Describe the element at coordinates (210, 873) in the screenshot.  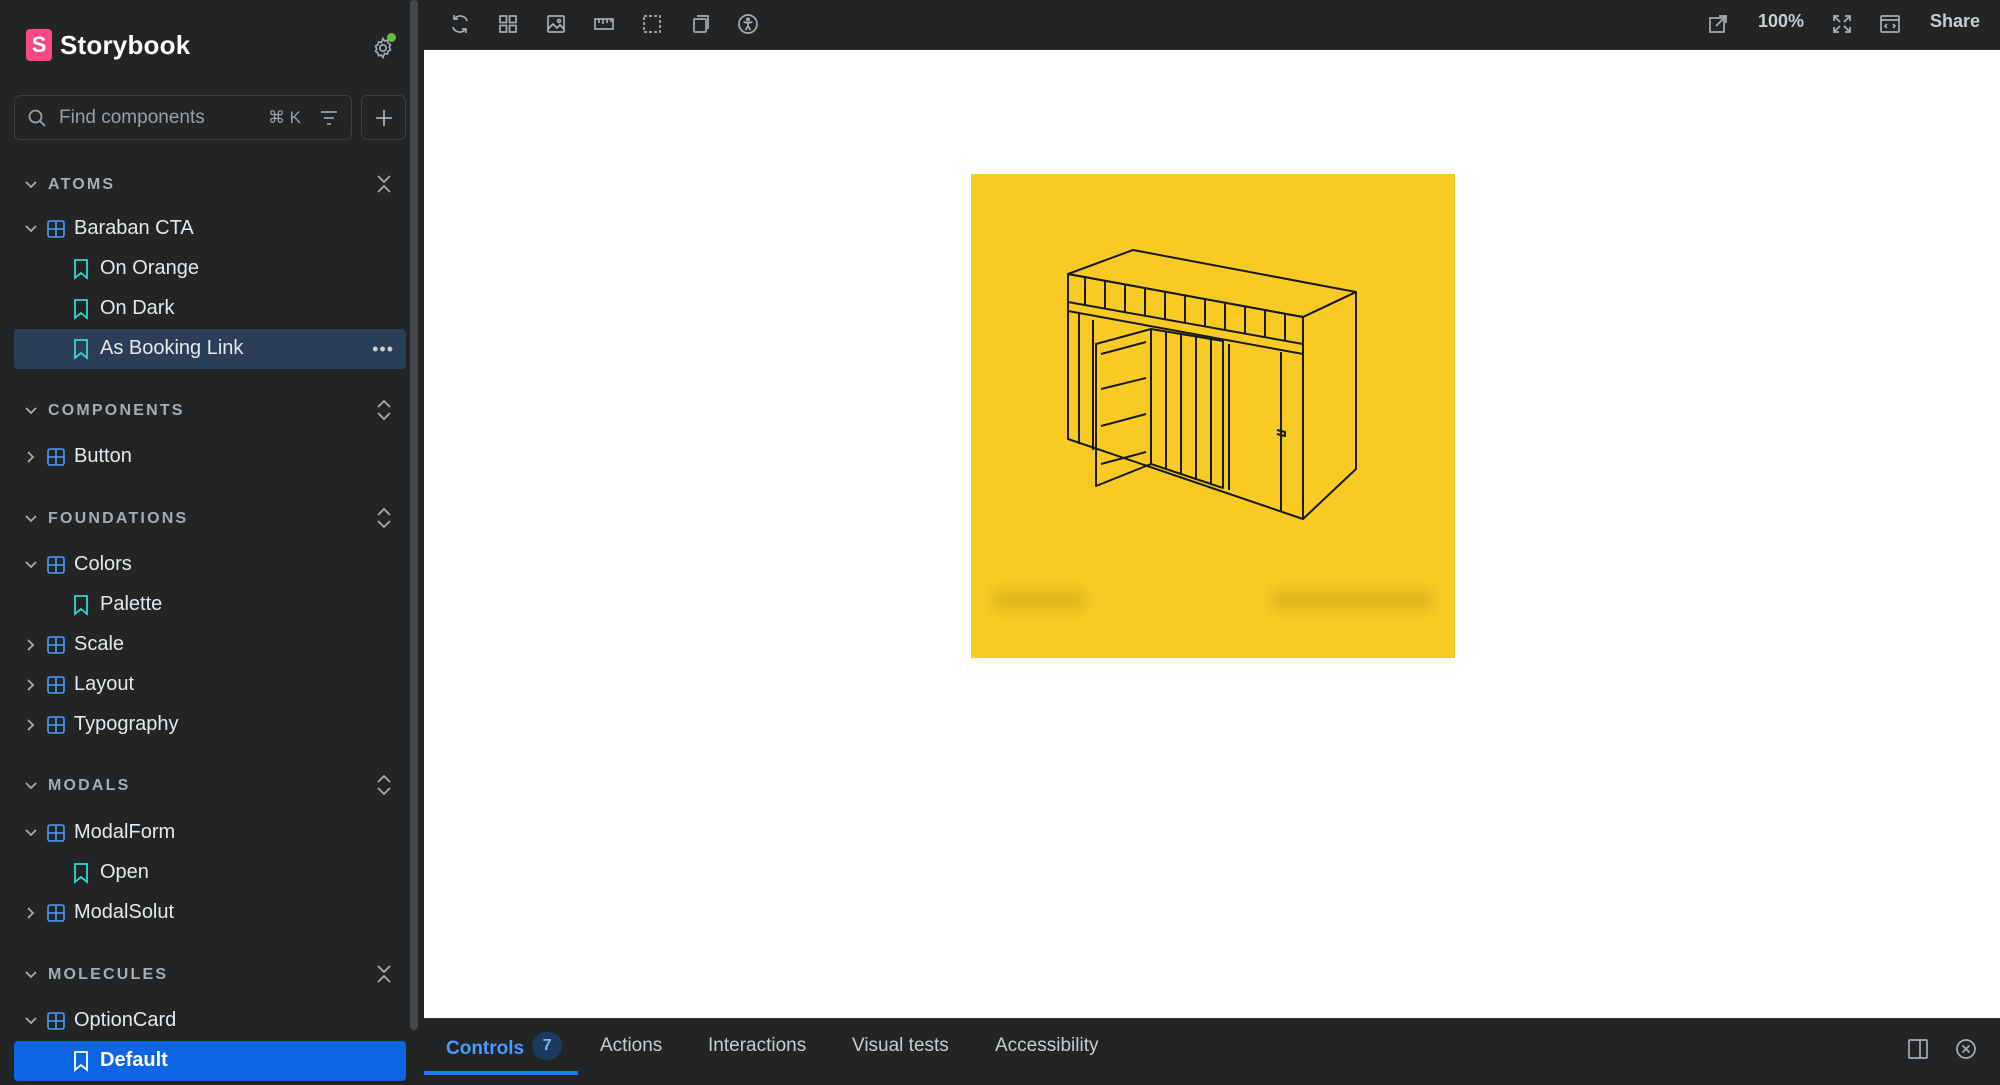
I see `sidebar-item-open: Open` at that location.